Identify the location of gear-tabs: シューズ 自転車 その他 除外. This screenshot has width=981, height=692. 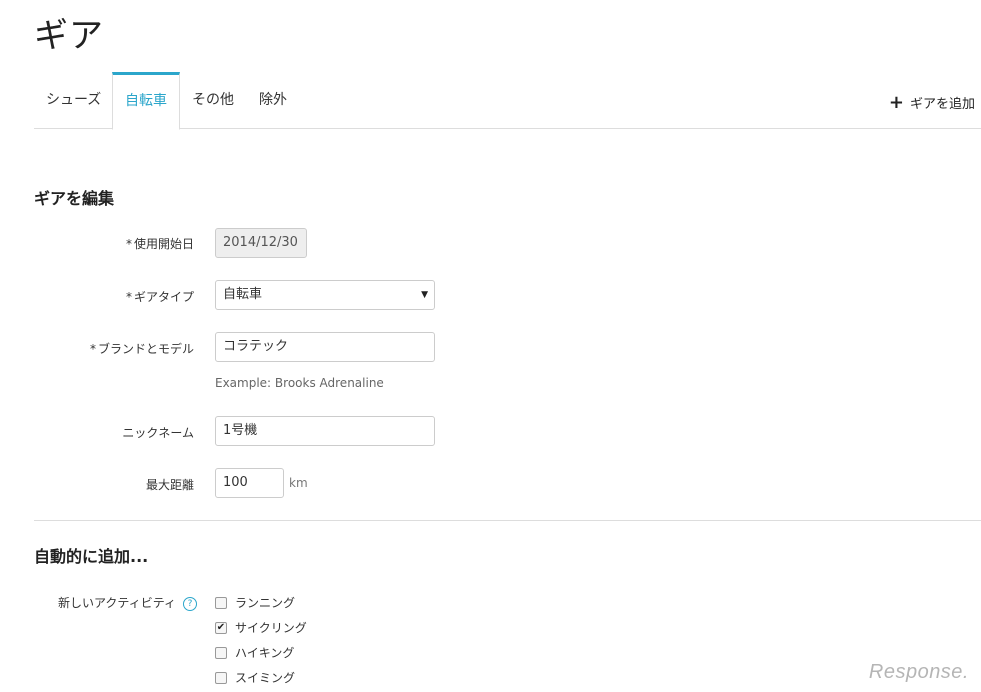
(507, 101).